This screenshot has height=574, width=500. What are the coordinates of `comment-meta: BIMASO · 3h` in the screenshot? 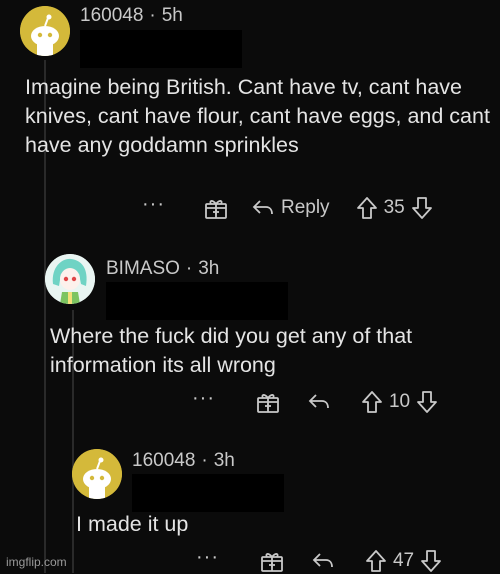 It's located at (162, 269).